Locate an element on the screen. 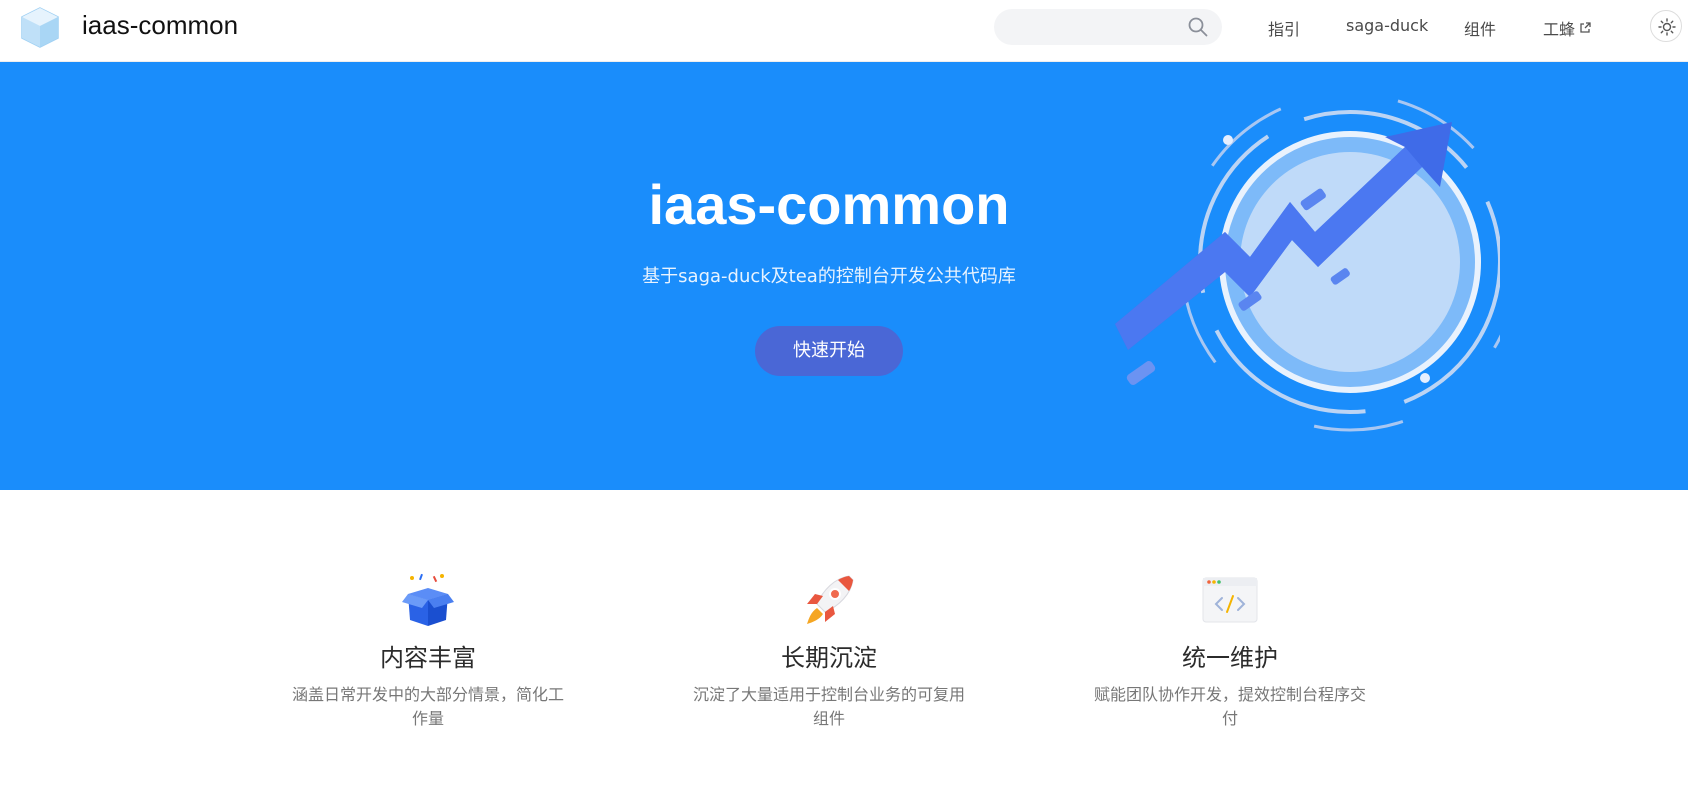  feature-title: 长期沉淀 is located at coordinates (829, 658).